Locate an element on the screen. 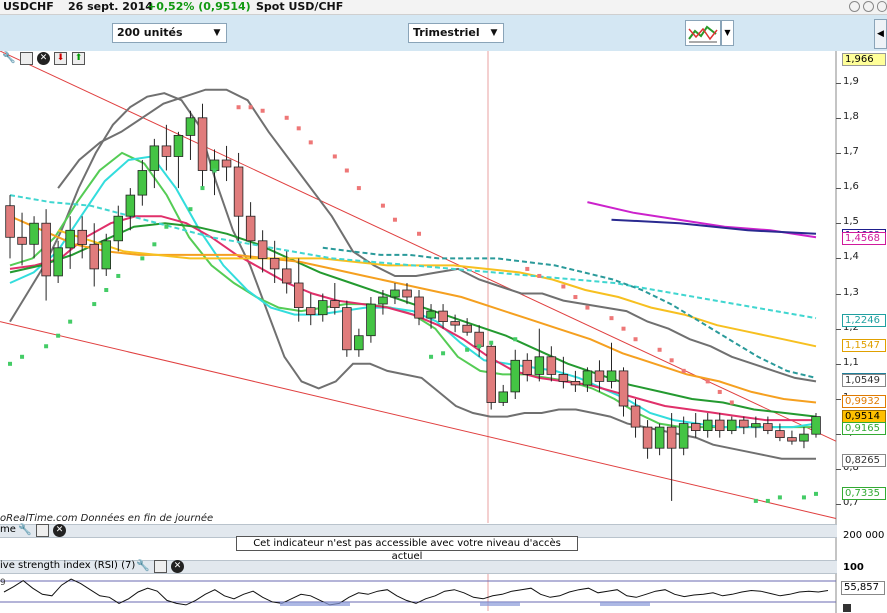 This screenshot has height=613, width=887. indicator-line is located at coordinates (569, 312).